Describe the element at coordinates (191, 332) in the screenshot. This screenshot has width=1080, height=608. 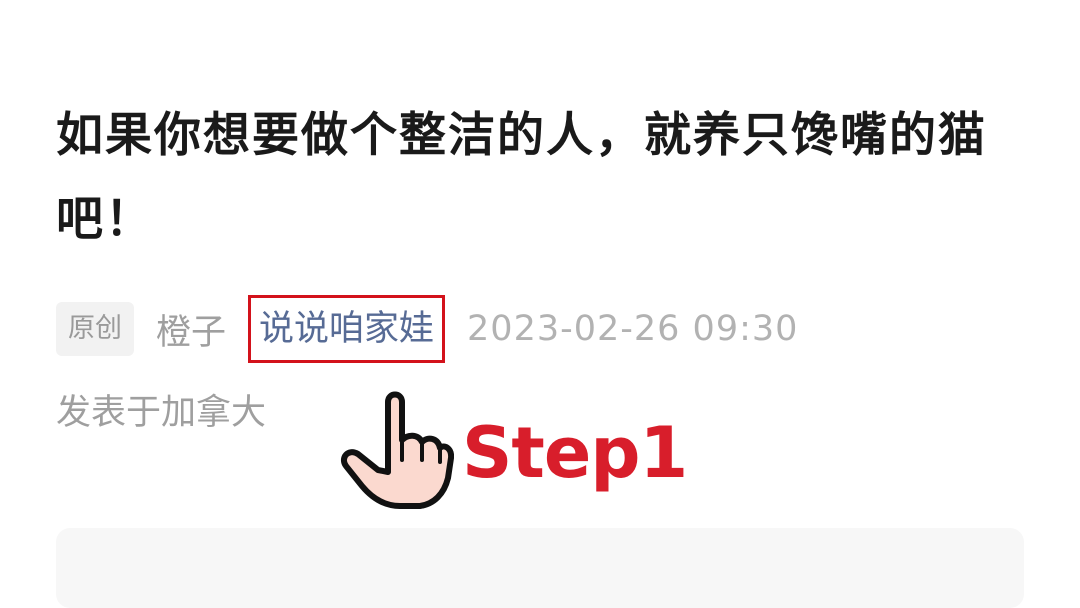
I see `author-name: 橙子` at that location.